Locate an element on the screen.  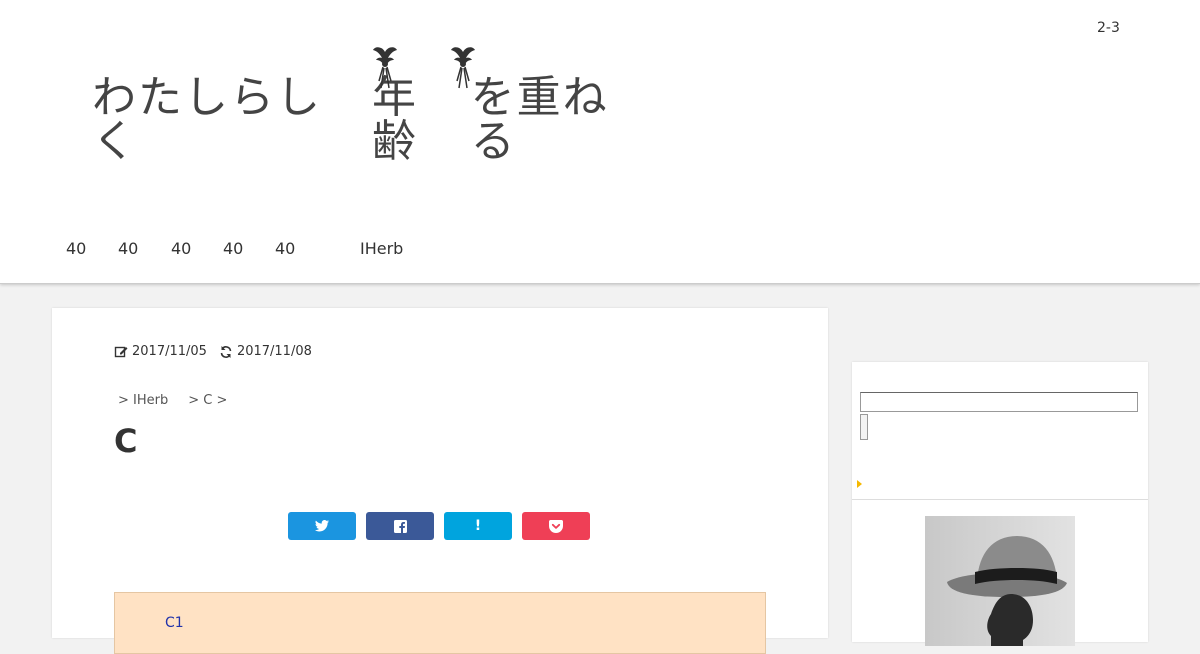
search-button is located at coordinates (864, 427).